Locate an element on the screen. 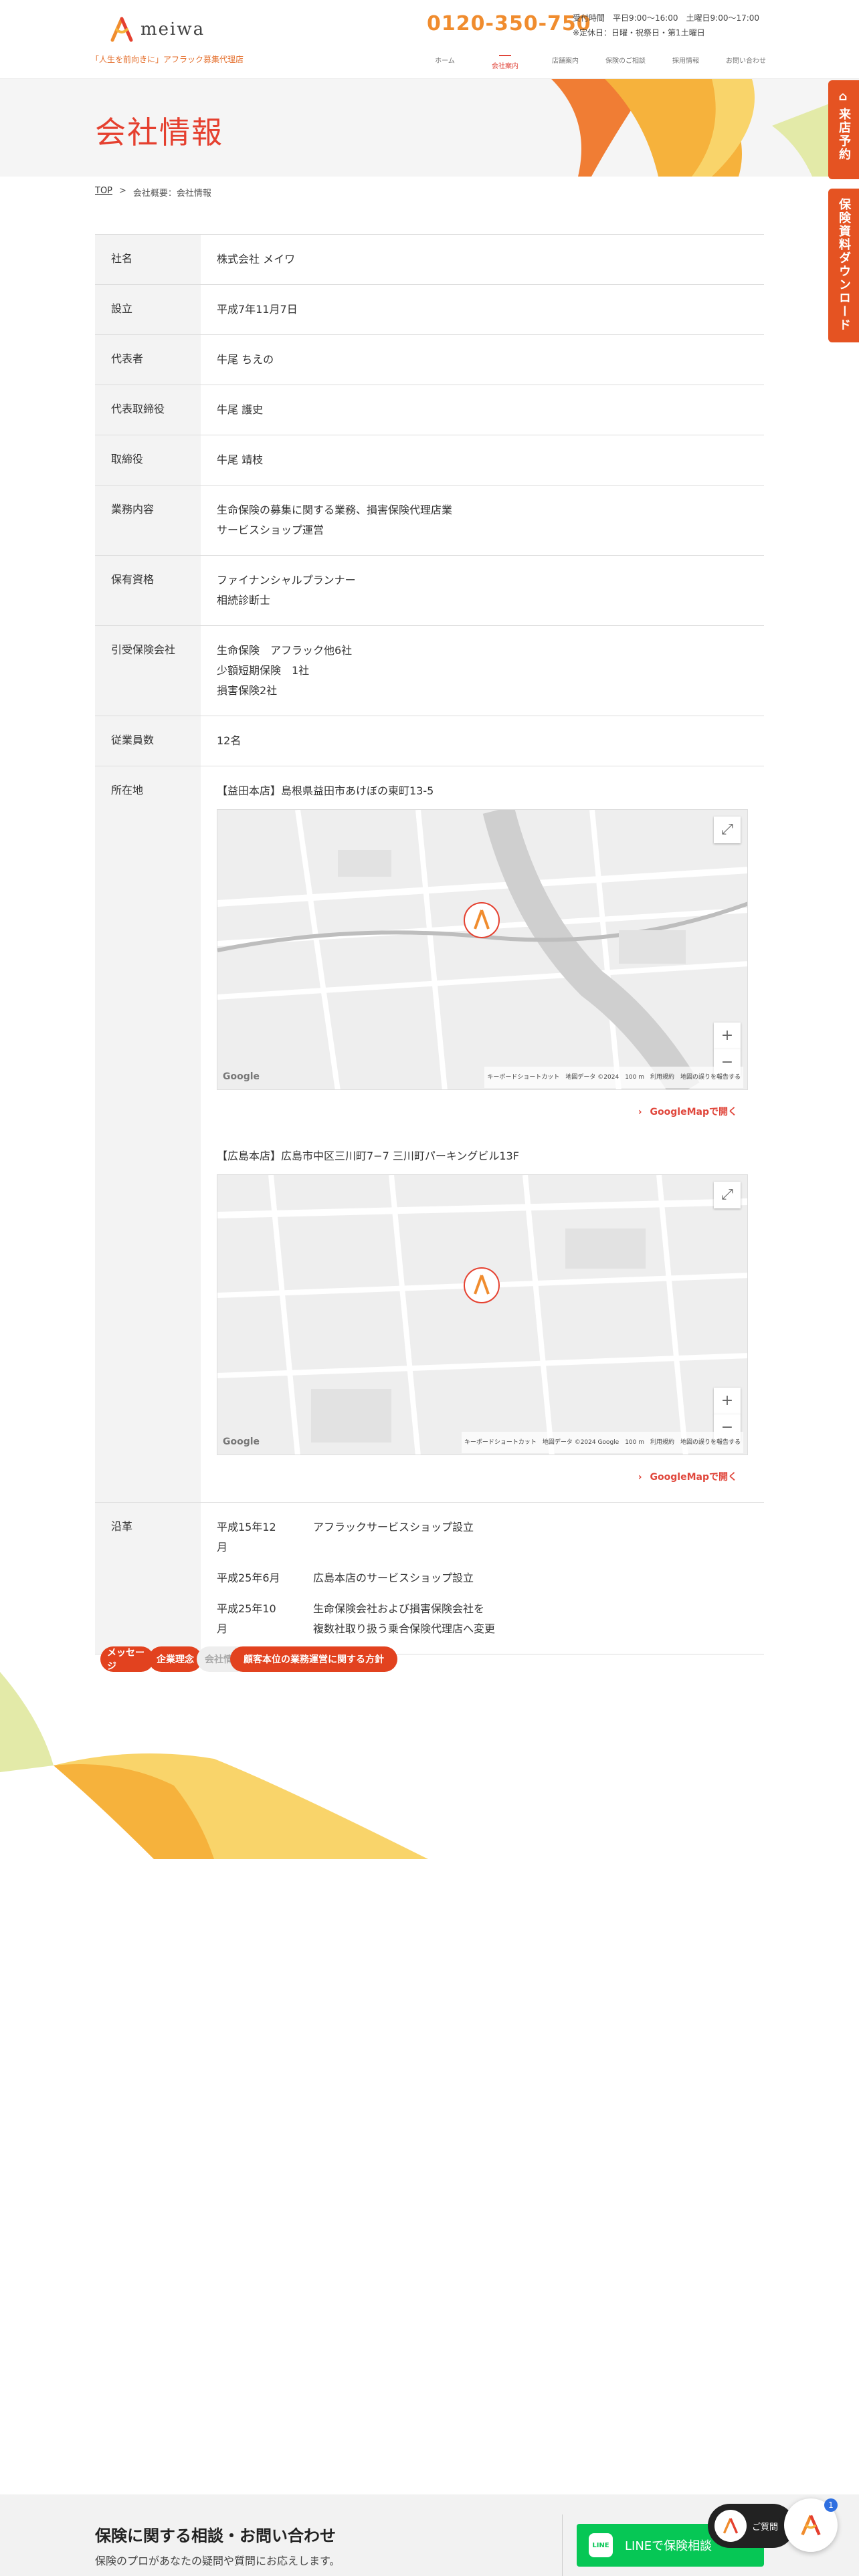 This screenshot has width=859, height=2576. row-value: 12名 is located at coordinates (482, 741).